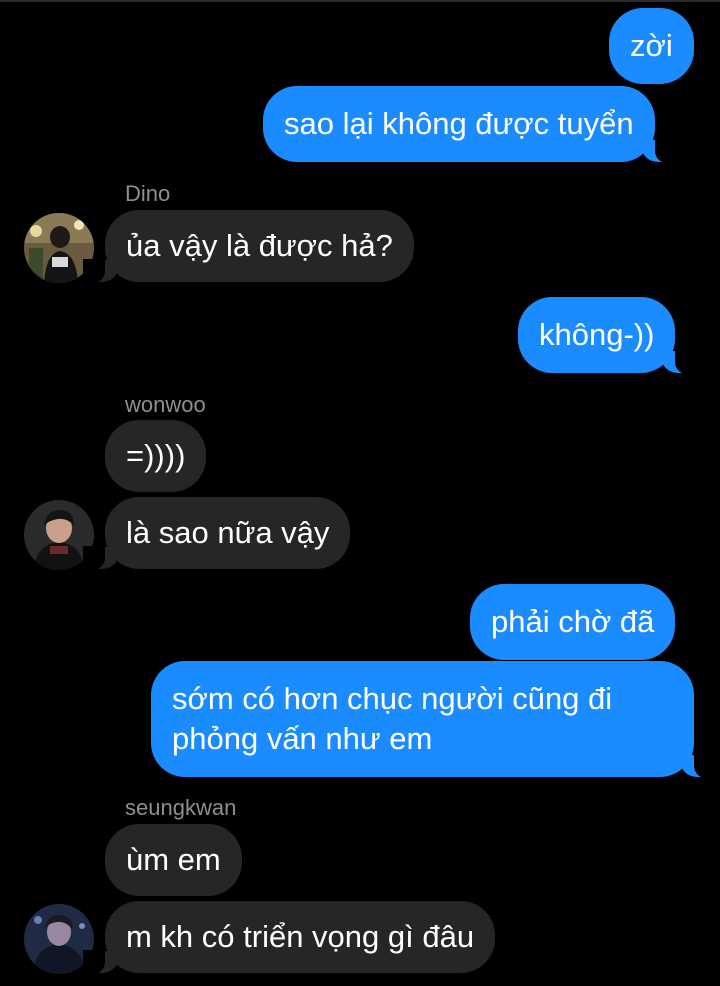 The width and height of the screenshot is (720, 986). I want to click on message-text: không-)), so click(597, 334).